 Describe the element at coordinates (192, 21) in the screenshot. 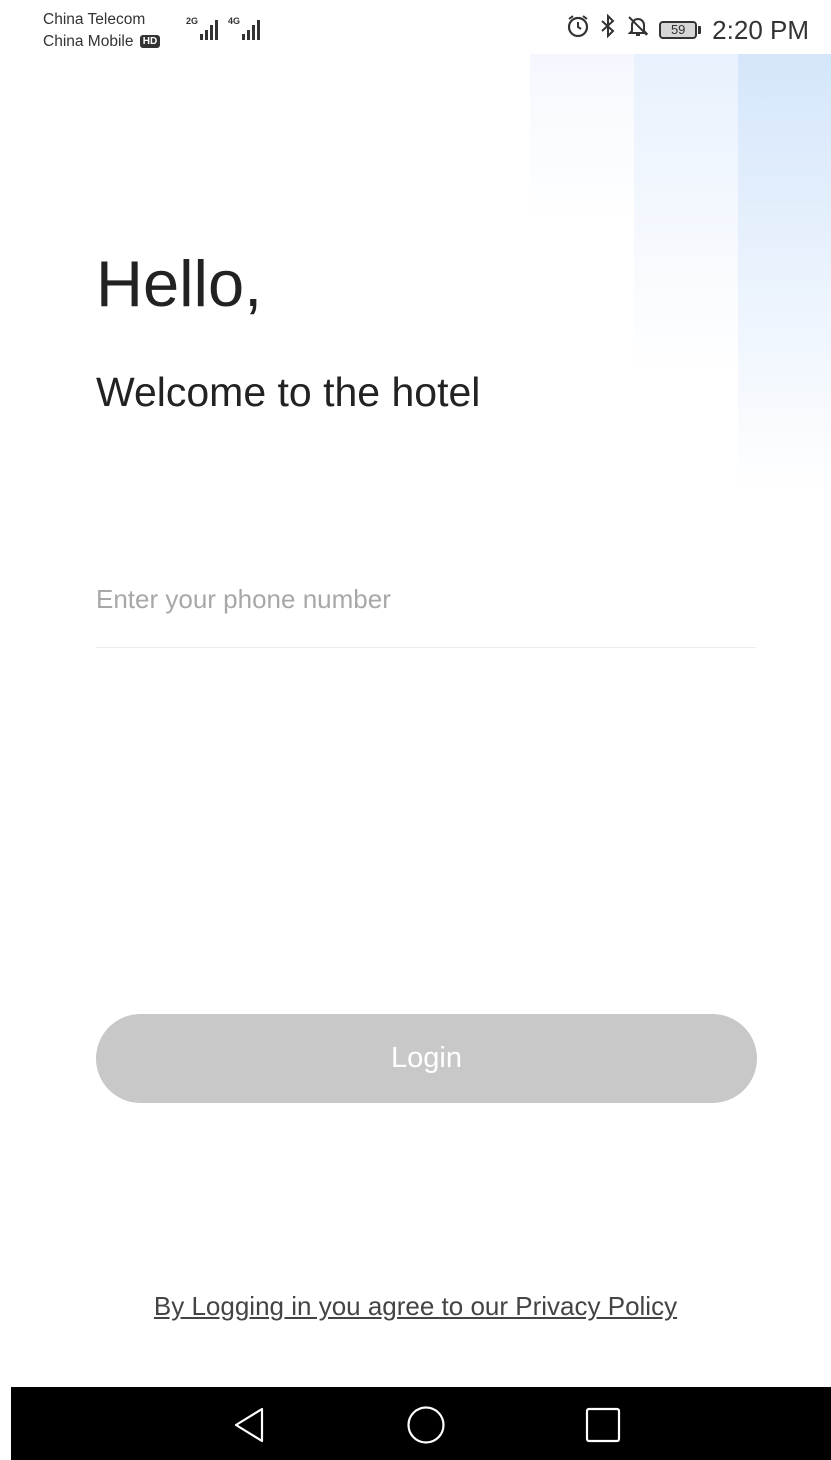

I see `network-type-label: 2G` at that location.